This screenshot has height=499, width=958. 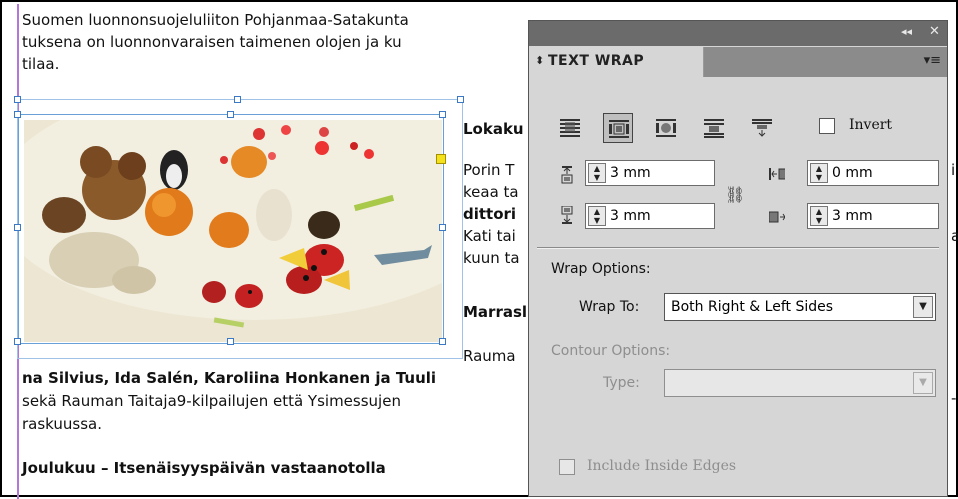 I want to click on close-icon: ✕, so click(x=934, y=31).